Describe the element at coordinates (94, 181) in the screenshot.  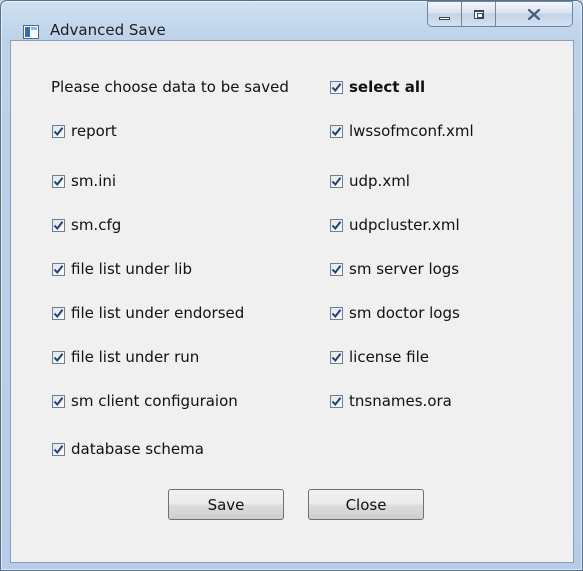
I see `checkbox-label: sm.ini` at that location.